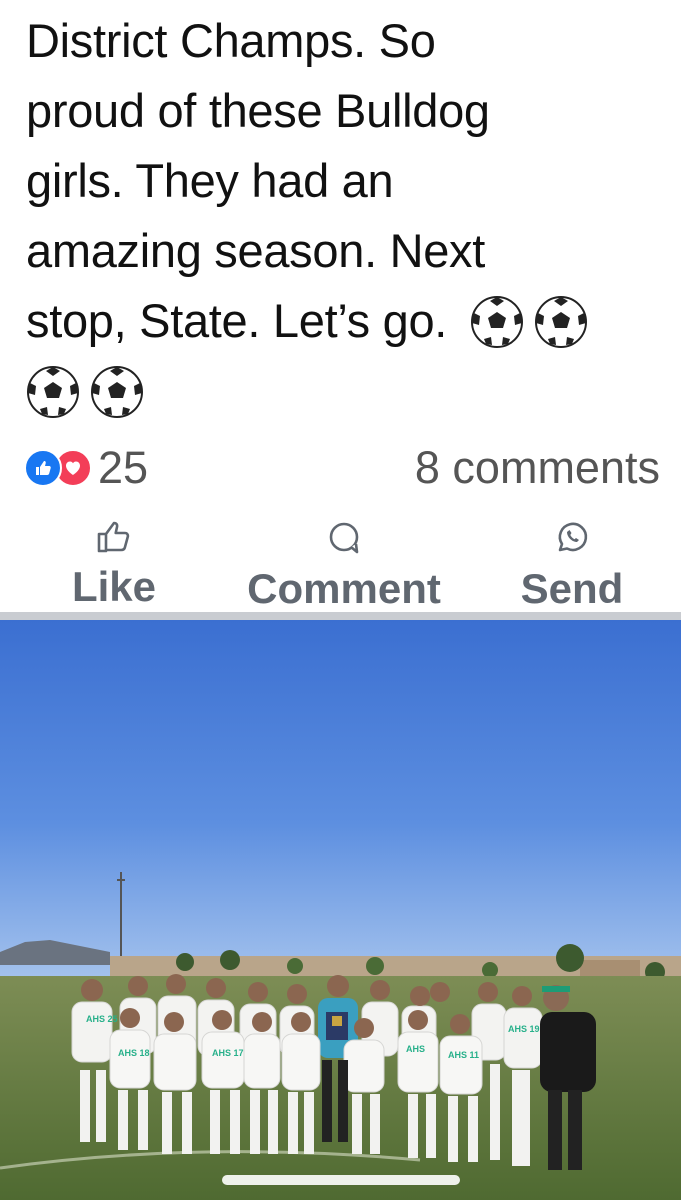  What do you see at coordinates (134, 1053) in the screenshot?
I see `jersey-number: AHS 18` at bounding box center [134, 1053].